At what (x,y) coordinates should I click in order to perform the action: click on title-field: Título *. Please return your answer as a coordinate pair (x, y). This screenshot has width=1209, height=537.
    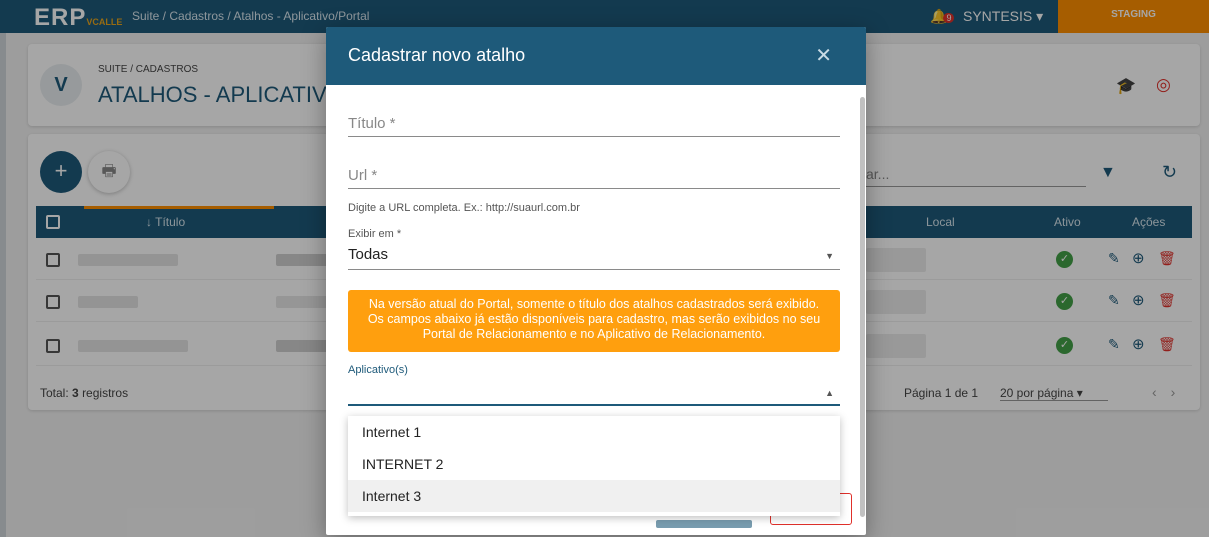
    Looking at the image, I should click on (594, 126).